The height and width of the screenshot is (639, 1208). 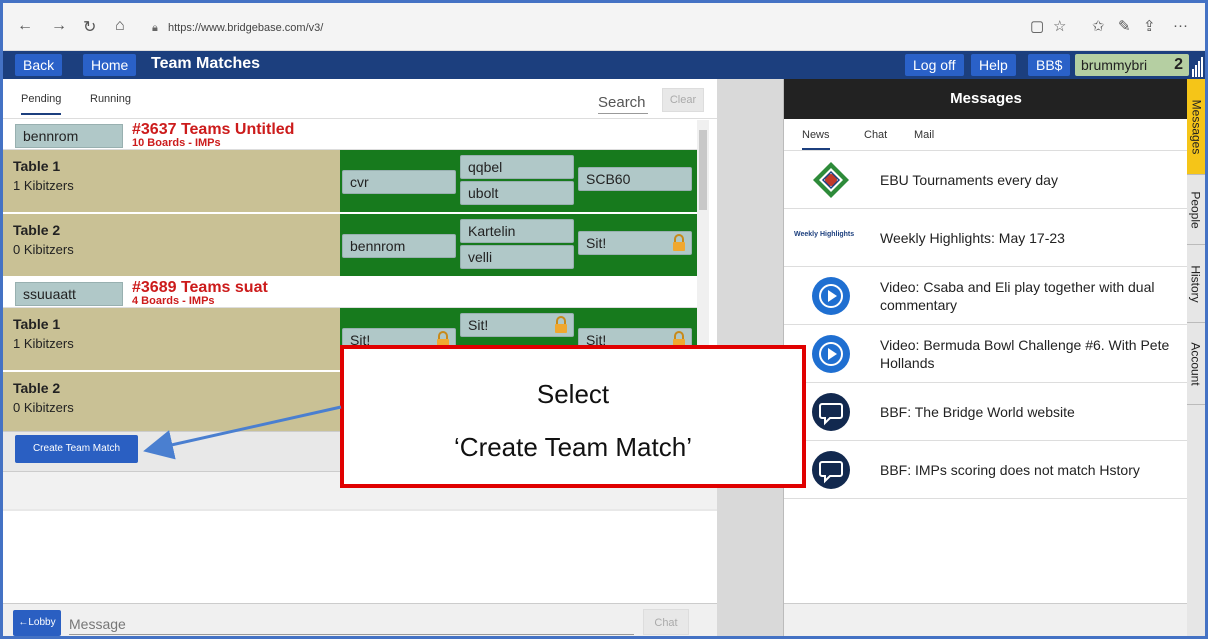 I want to click on favorites-list-icon: ✩, so click(x=1098, y=26).